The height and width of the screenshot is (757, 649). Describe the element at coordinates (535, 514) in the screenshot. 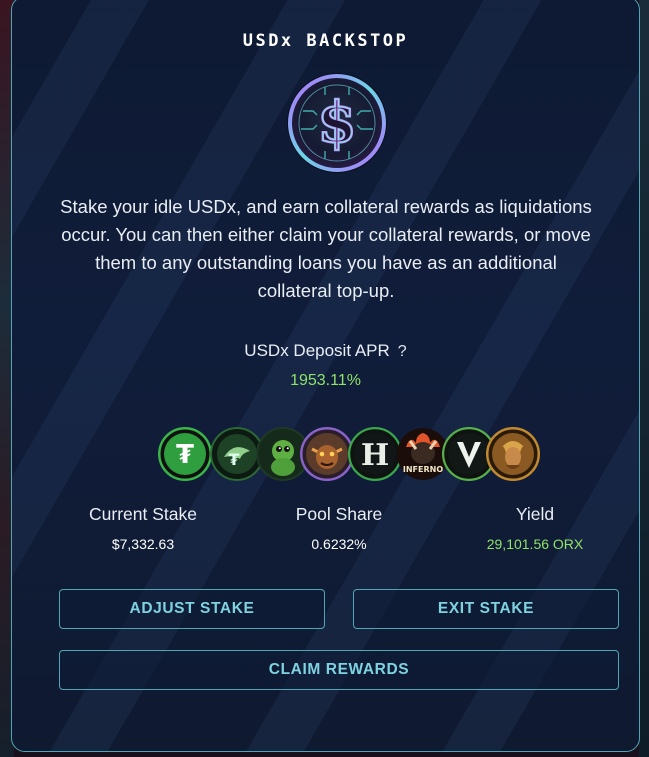

I see `yield-label: Yield` at that location.